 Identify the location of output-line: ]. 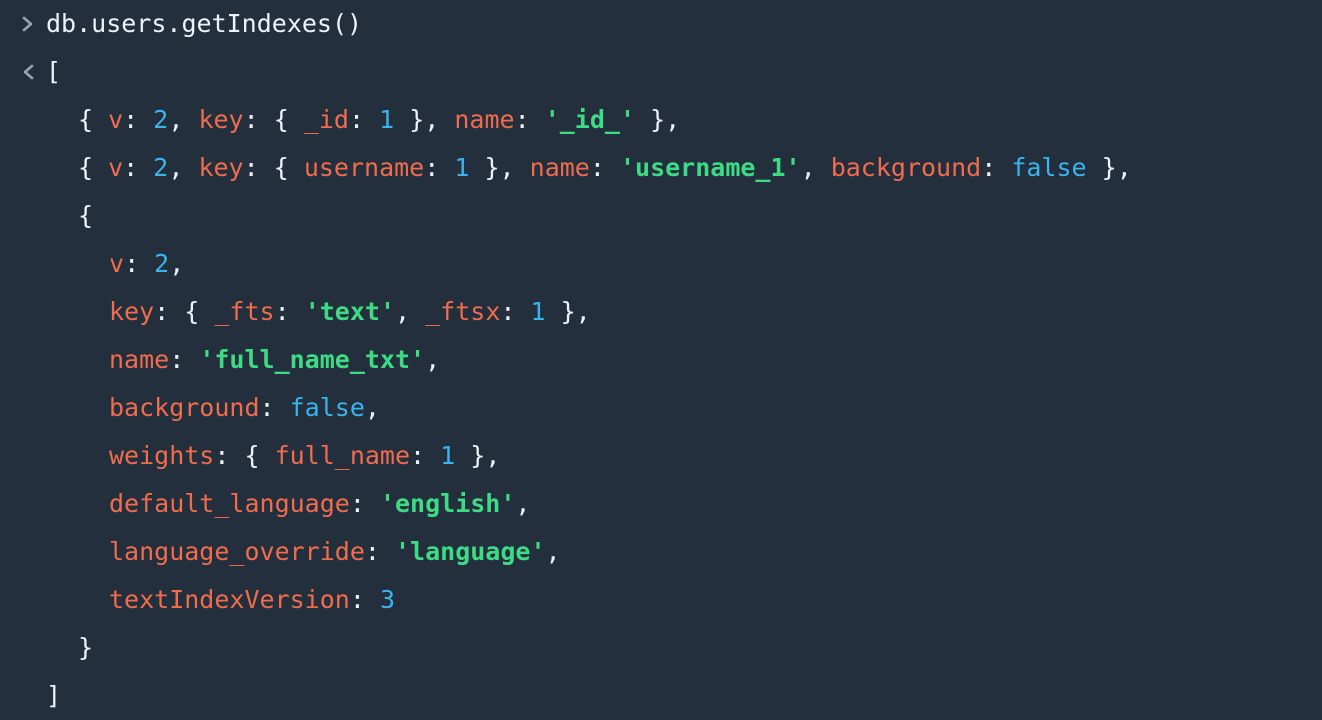
(53, 696).